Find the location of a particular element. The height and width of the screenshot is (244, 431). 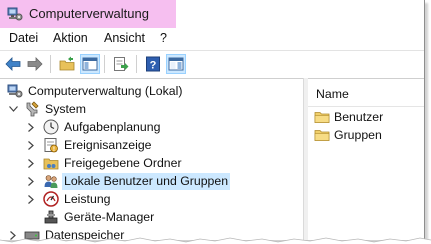

tree-item-label: Geräte-Manager is located at coordinates (109, 216).